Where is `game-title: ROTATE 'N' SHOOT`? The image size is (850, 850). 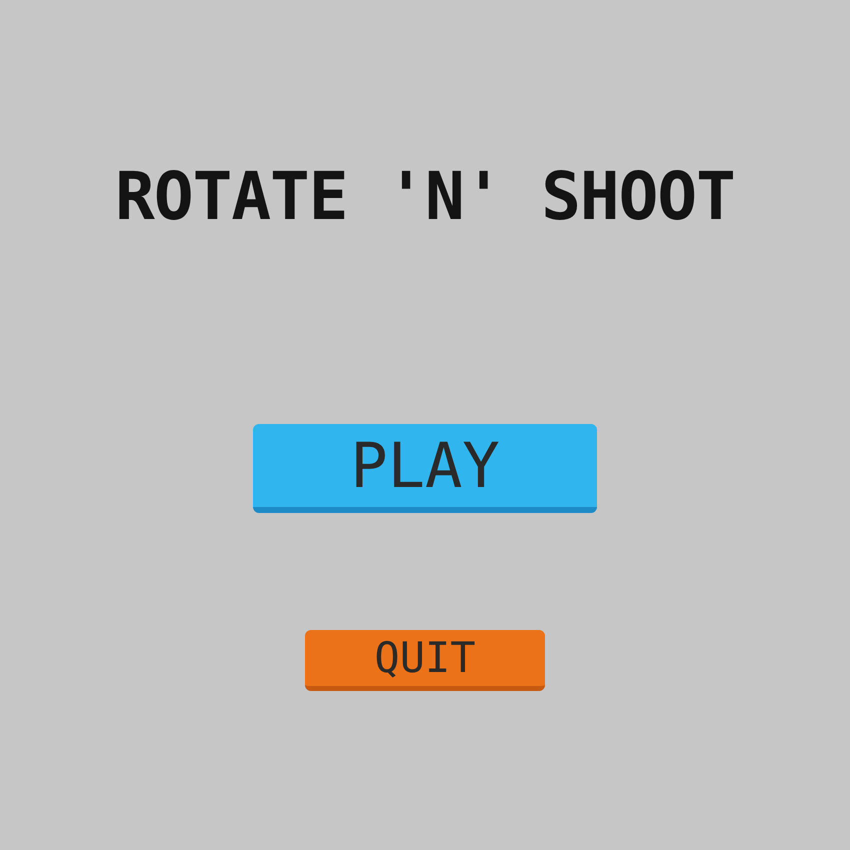 game-title: ROTATE 'N' SHOOT is located at coordinates (425, 197).